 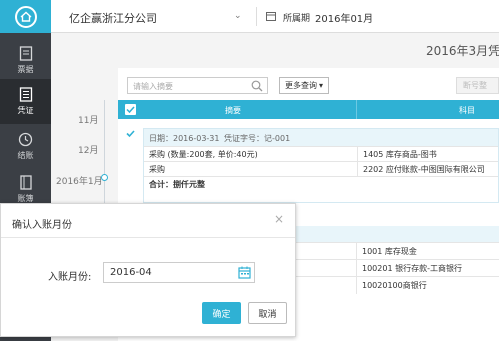 I want to click on period-label: 所属期, so click(x=297, y=19).